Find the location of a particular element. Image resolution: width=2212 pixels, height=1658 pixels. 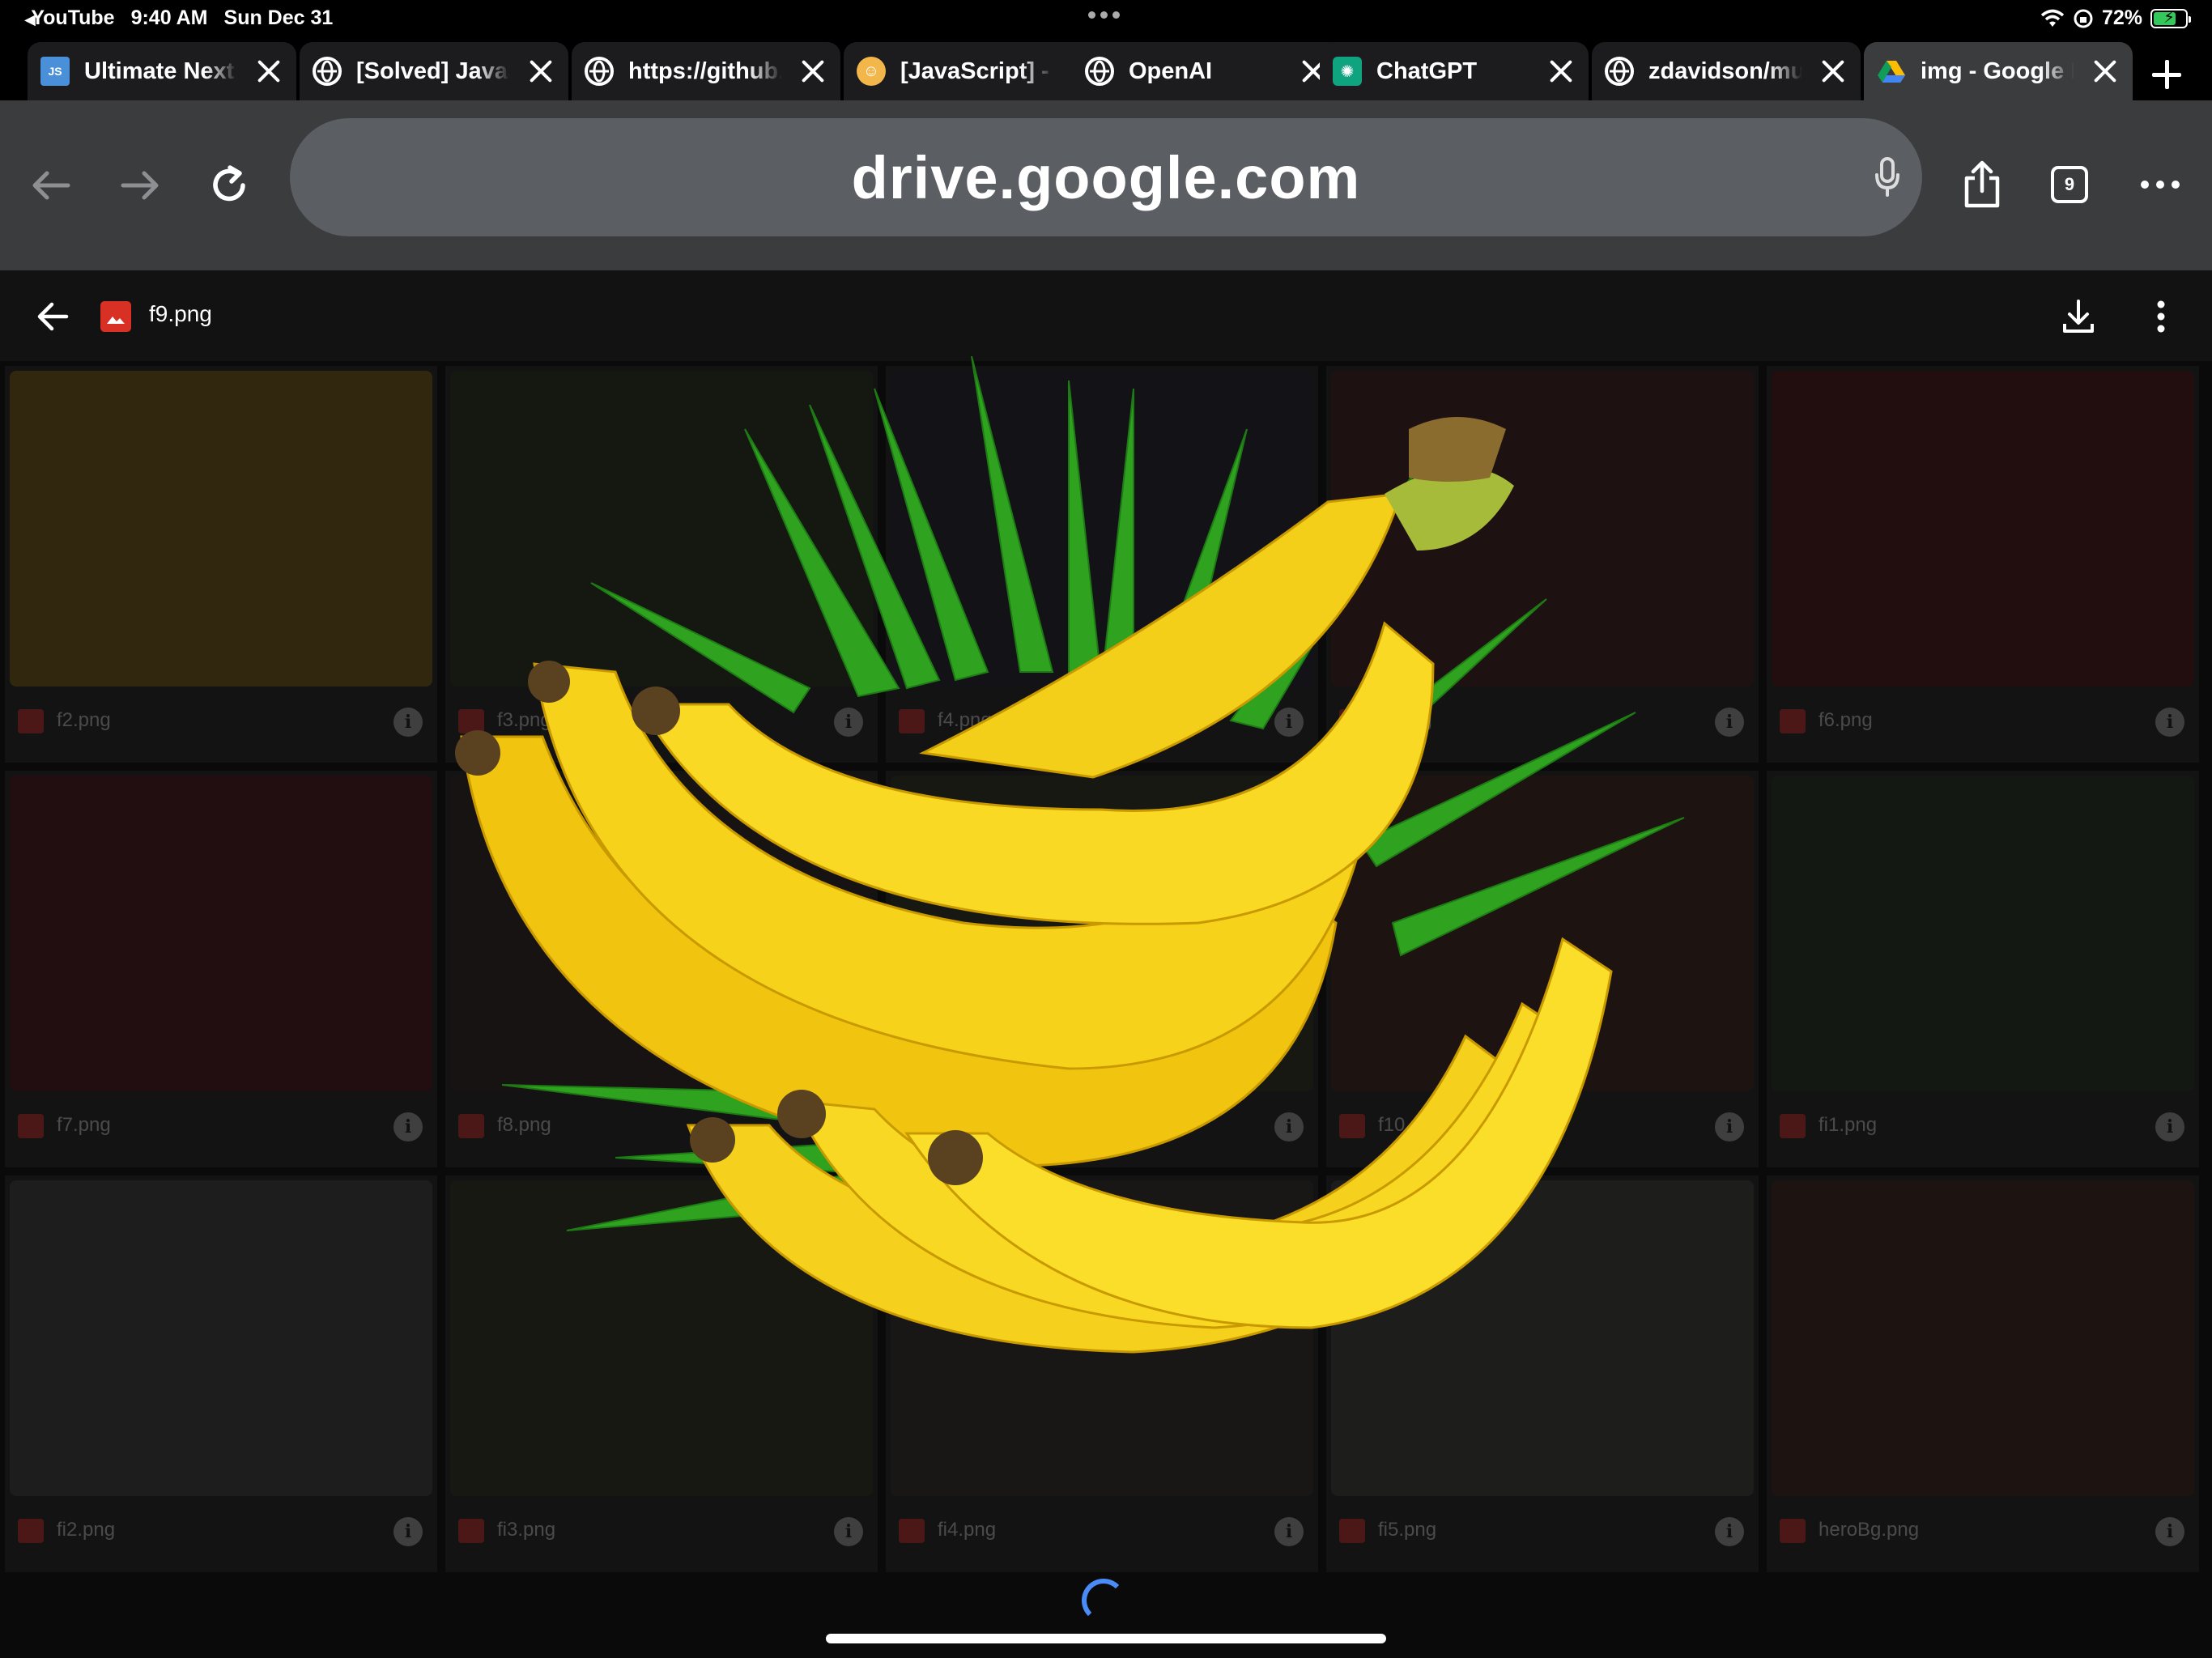

file-tile: f6.png i is located at coordinates (1983, 564).